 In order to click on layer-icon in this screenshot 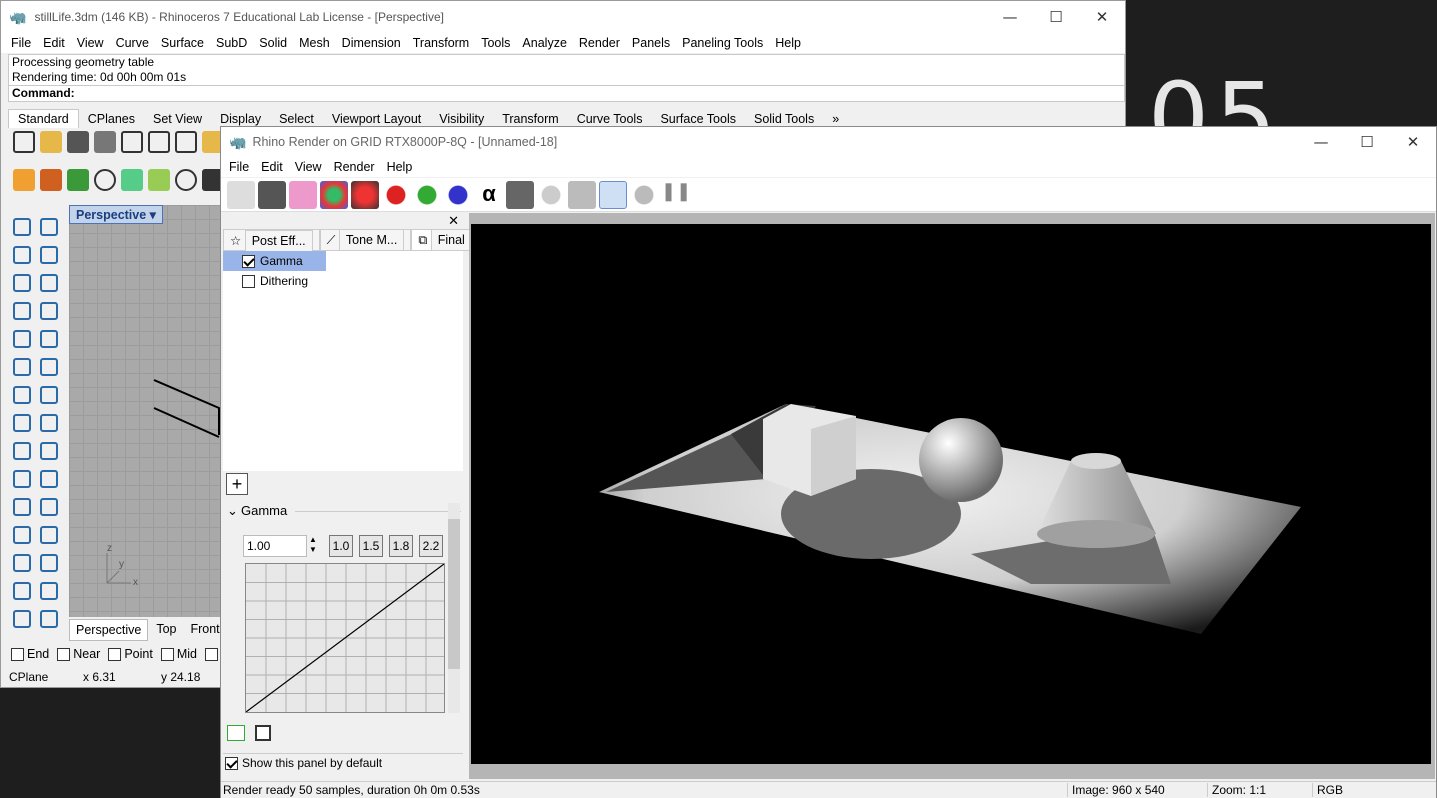, I will do `click(132, 180)`.